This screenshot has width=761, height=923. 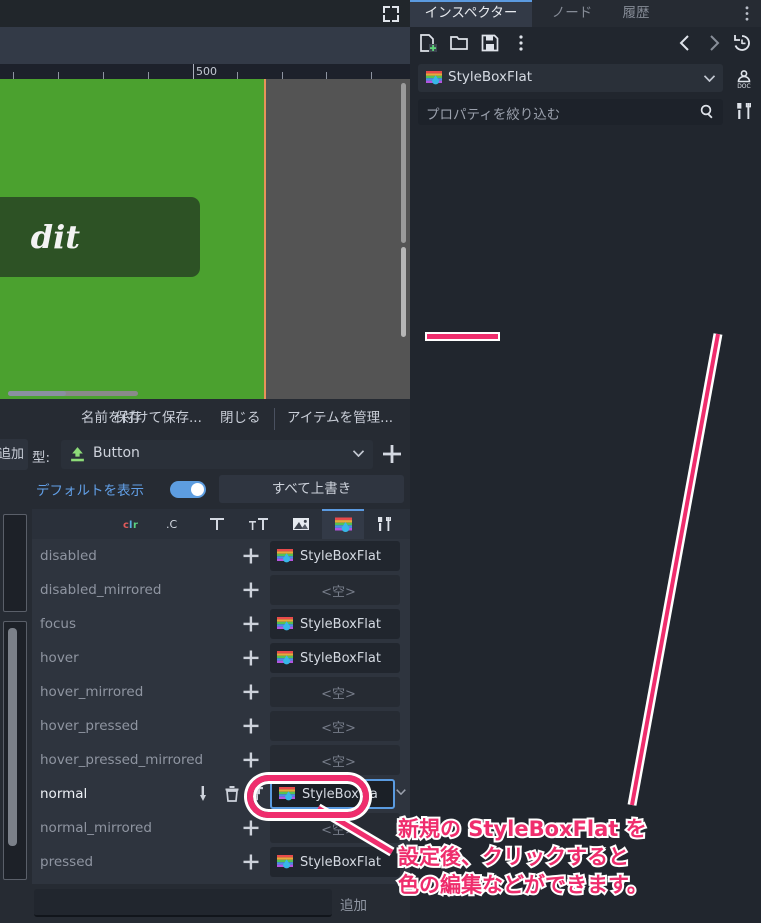 I want to click on open-docs-icon: DOC, so click(x=744, y=78).